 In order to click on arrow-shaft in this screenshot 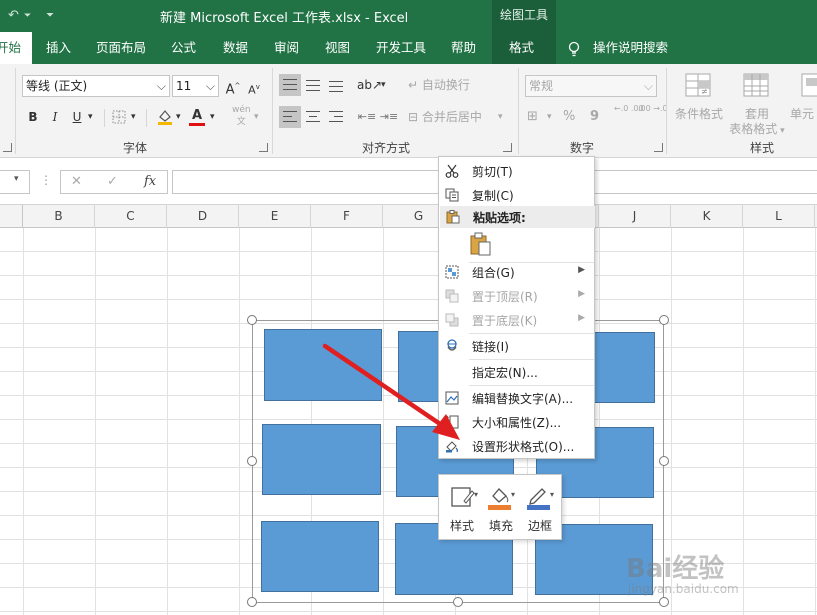, I will do `click(385, 387)`.